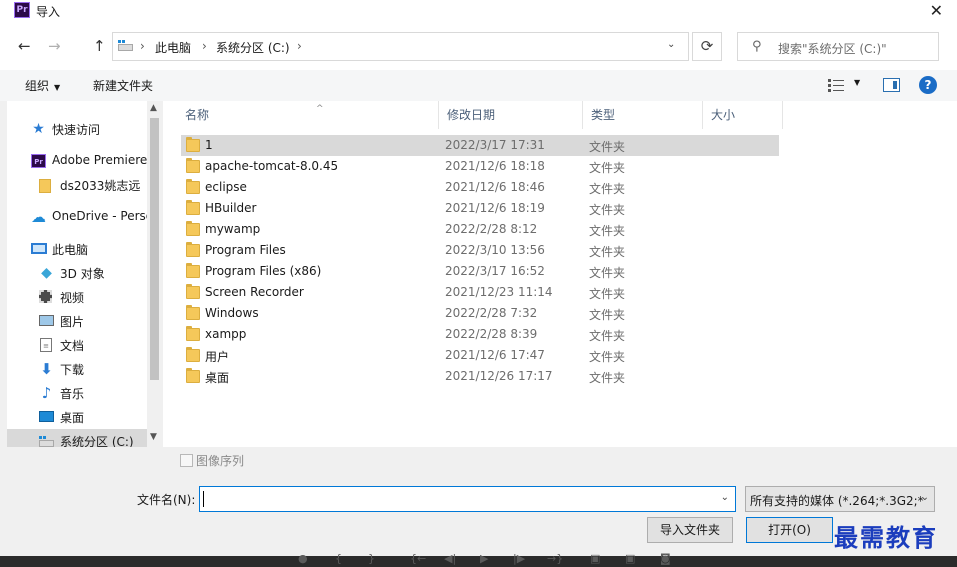 This screenshot has height=567, width=957. Describe the element at coordinates (495, 145) in the screenshot. I see `file-modified: 2022/3/17 17:31` at that location.